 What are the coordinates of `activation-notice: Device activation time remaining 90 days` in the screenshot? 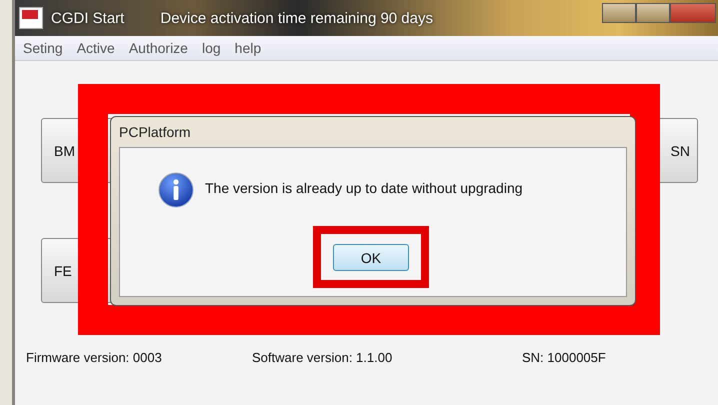 It's located at (296, 18).